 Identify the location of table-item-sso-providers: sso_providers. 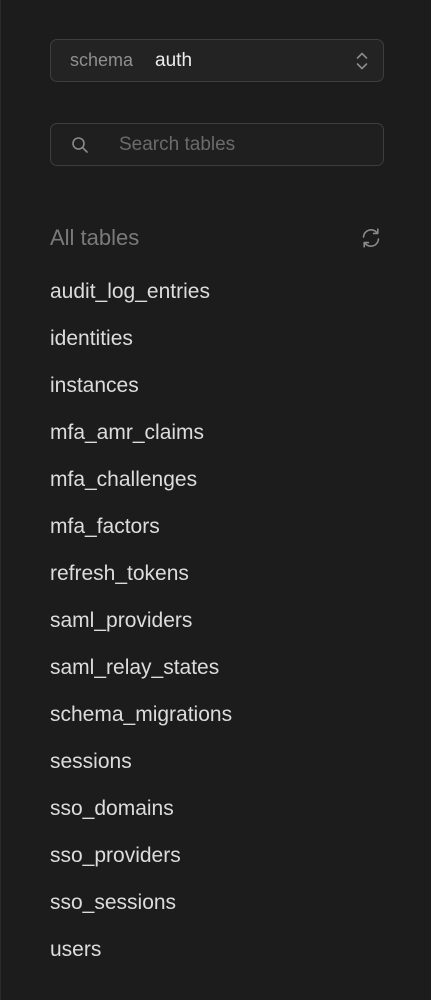
(217, 859).